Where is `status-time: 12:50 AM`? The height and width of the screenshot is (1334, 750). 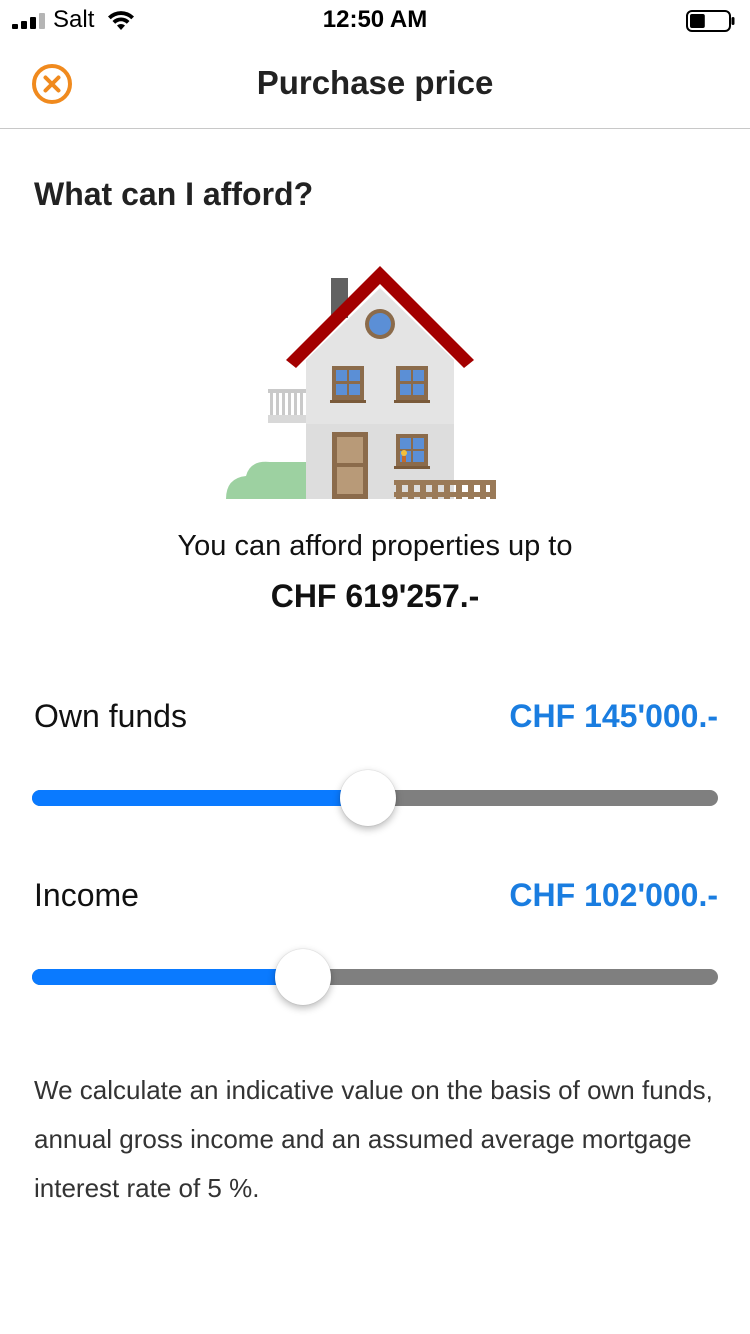
status-time: 12:50 AM is located at coordinates (375, 19).